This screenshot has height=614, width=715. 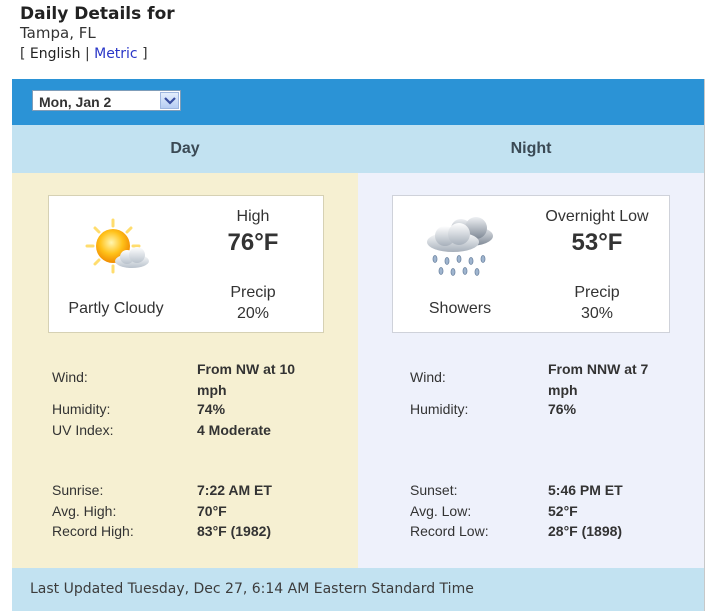 What do you see at coordinates (441, 511) in the screenshot?
I see `avg-low-label: Avg. Low:` at bounding box center [441, 511].